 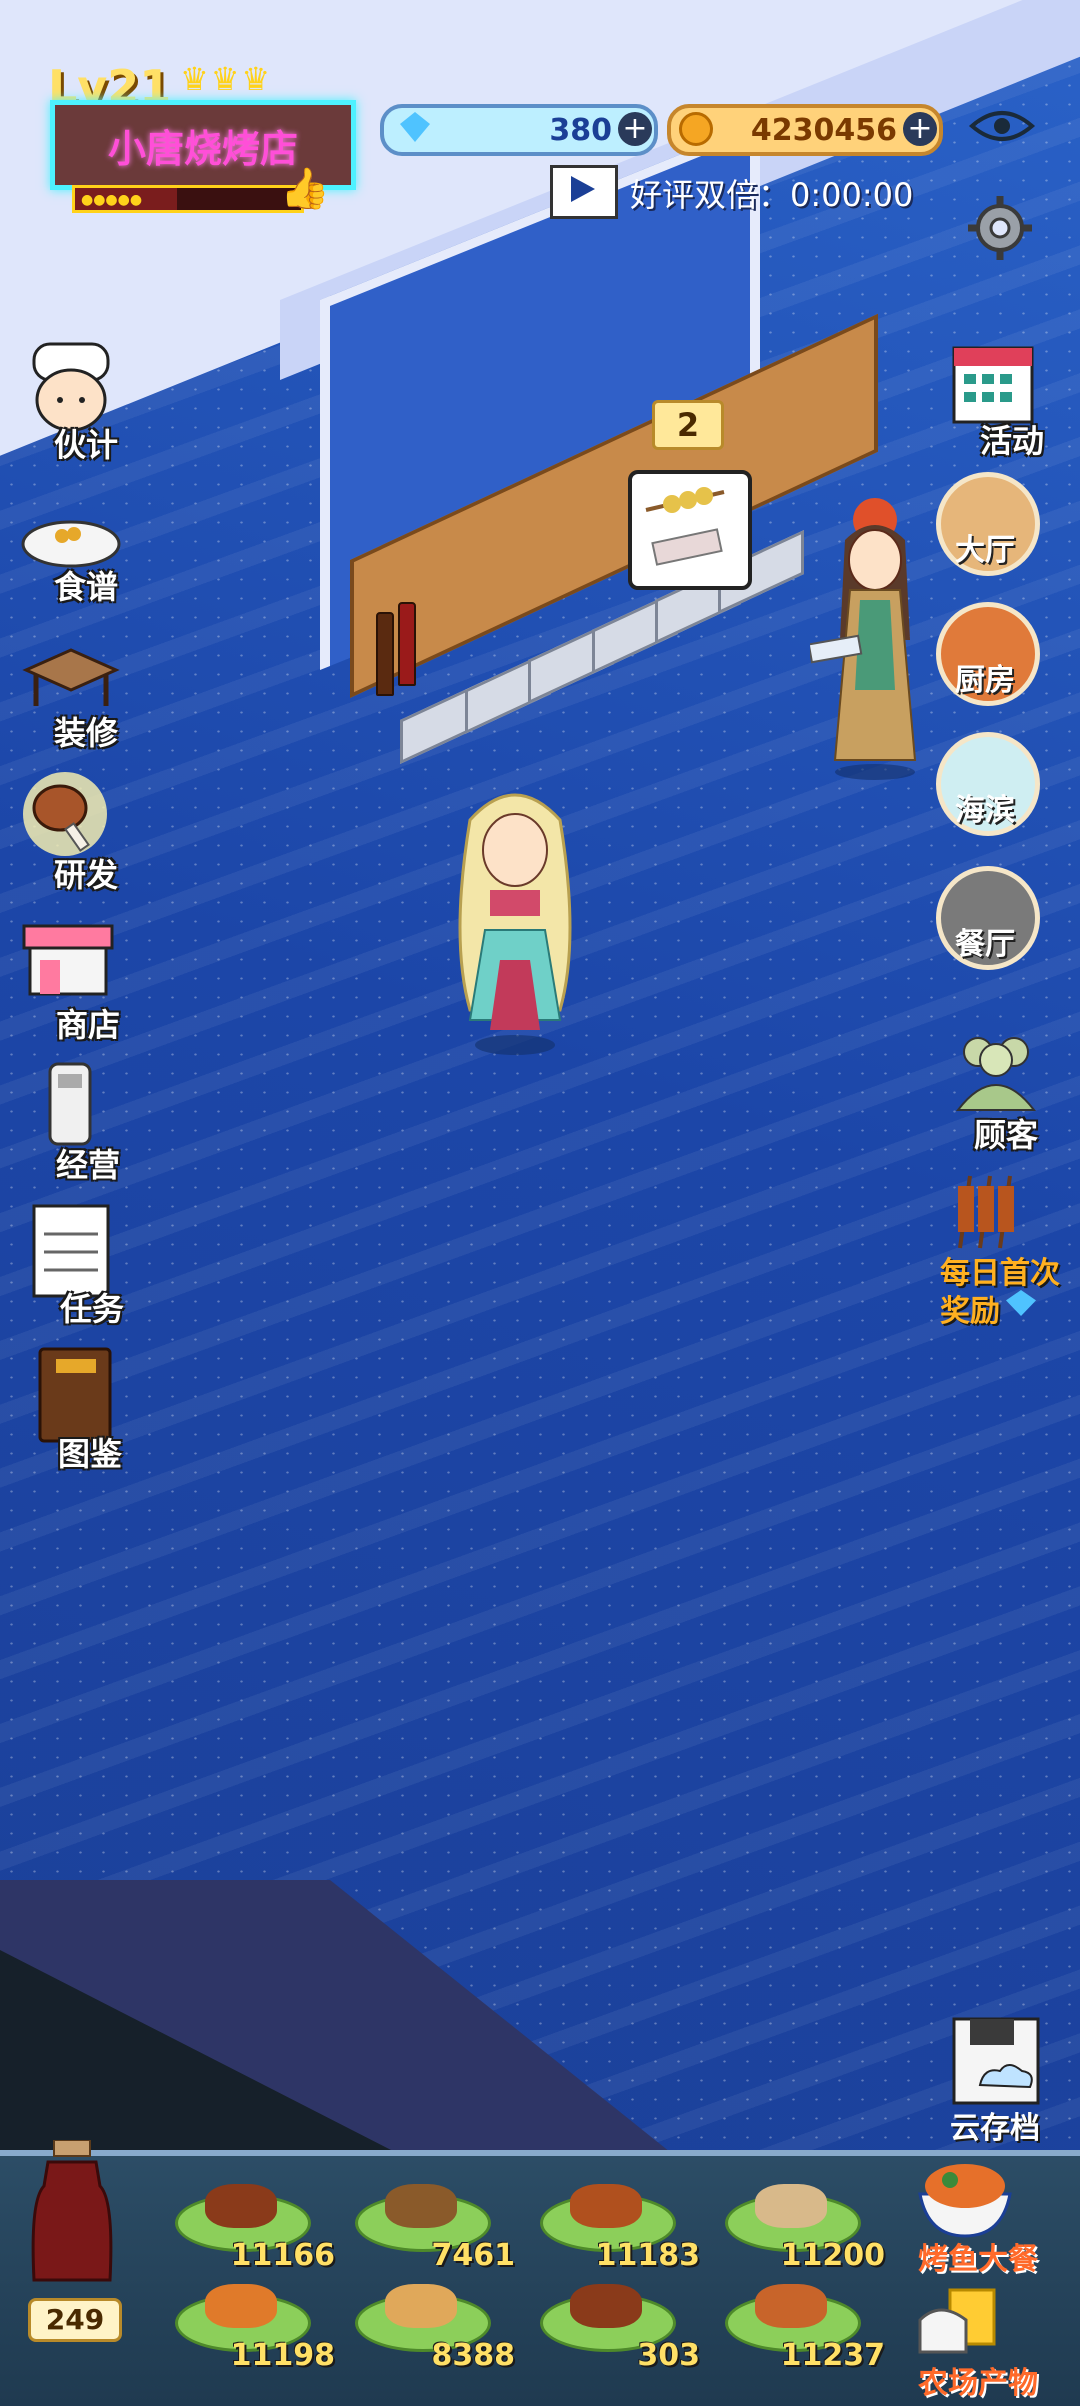 I want to click on nav-seaside-button: 海滨, so click(x=988, y=784).